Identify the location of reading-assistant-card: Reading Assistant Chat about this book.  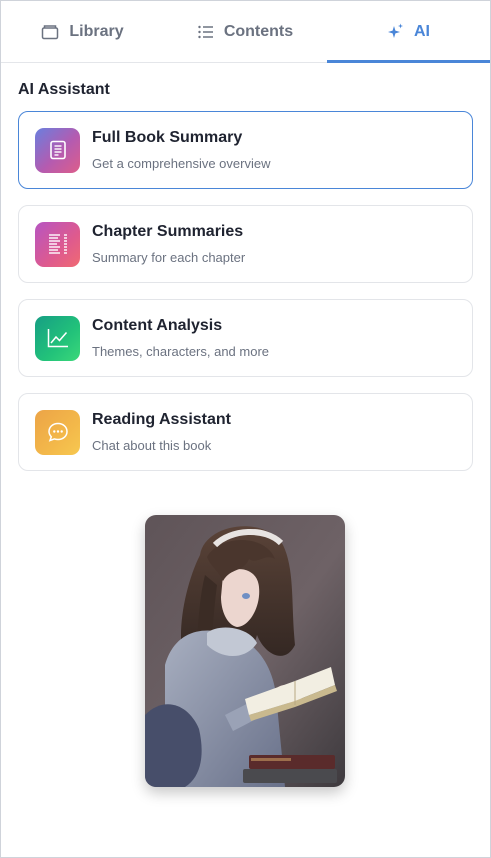
(245, 432).